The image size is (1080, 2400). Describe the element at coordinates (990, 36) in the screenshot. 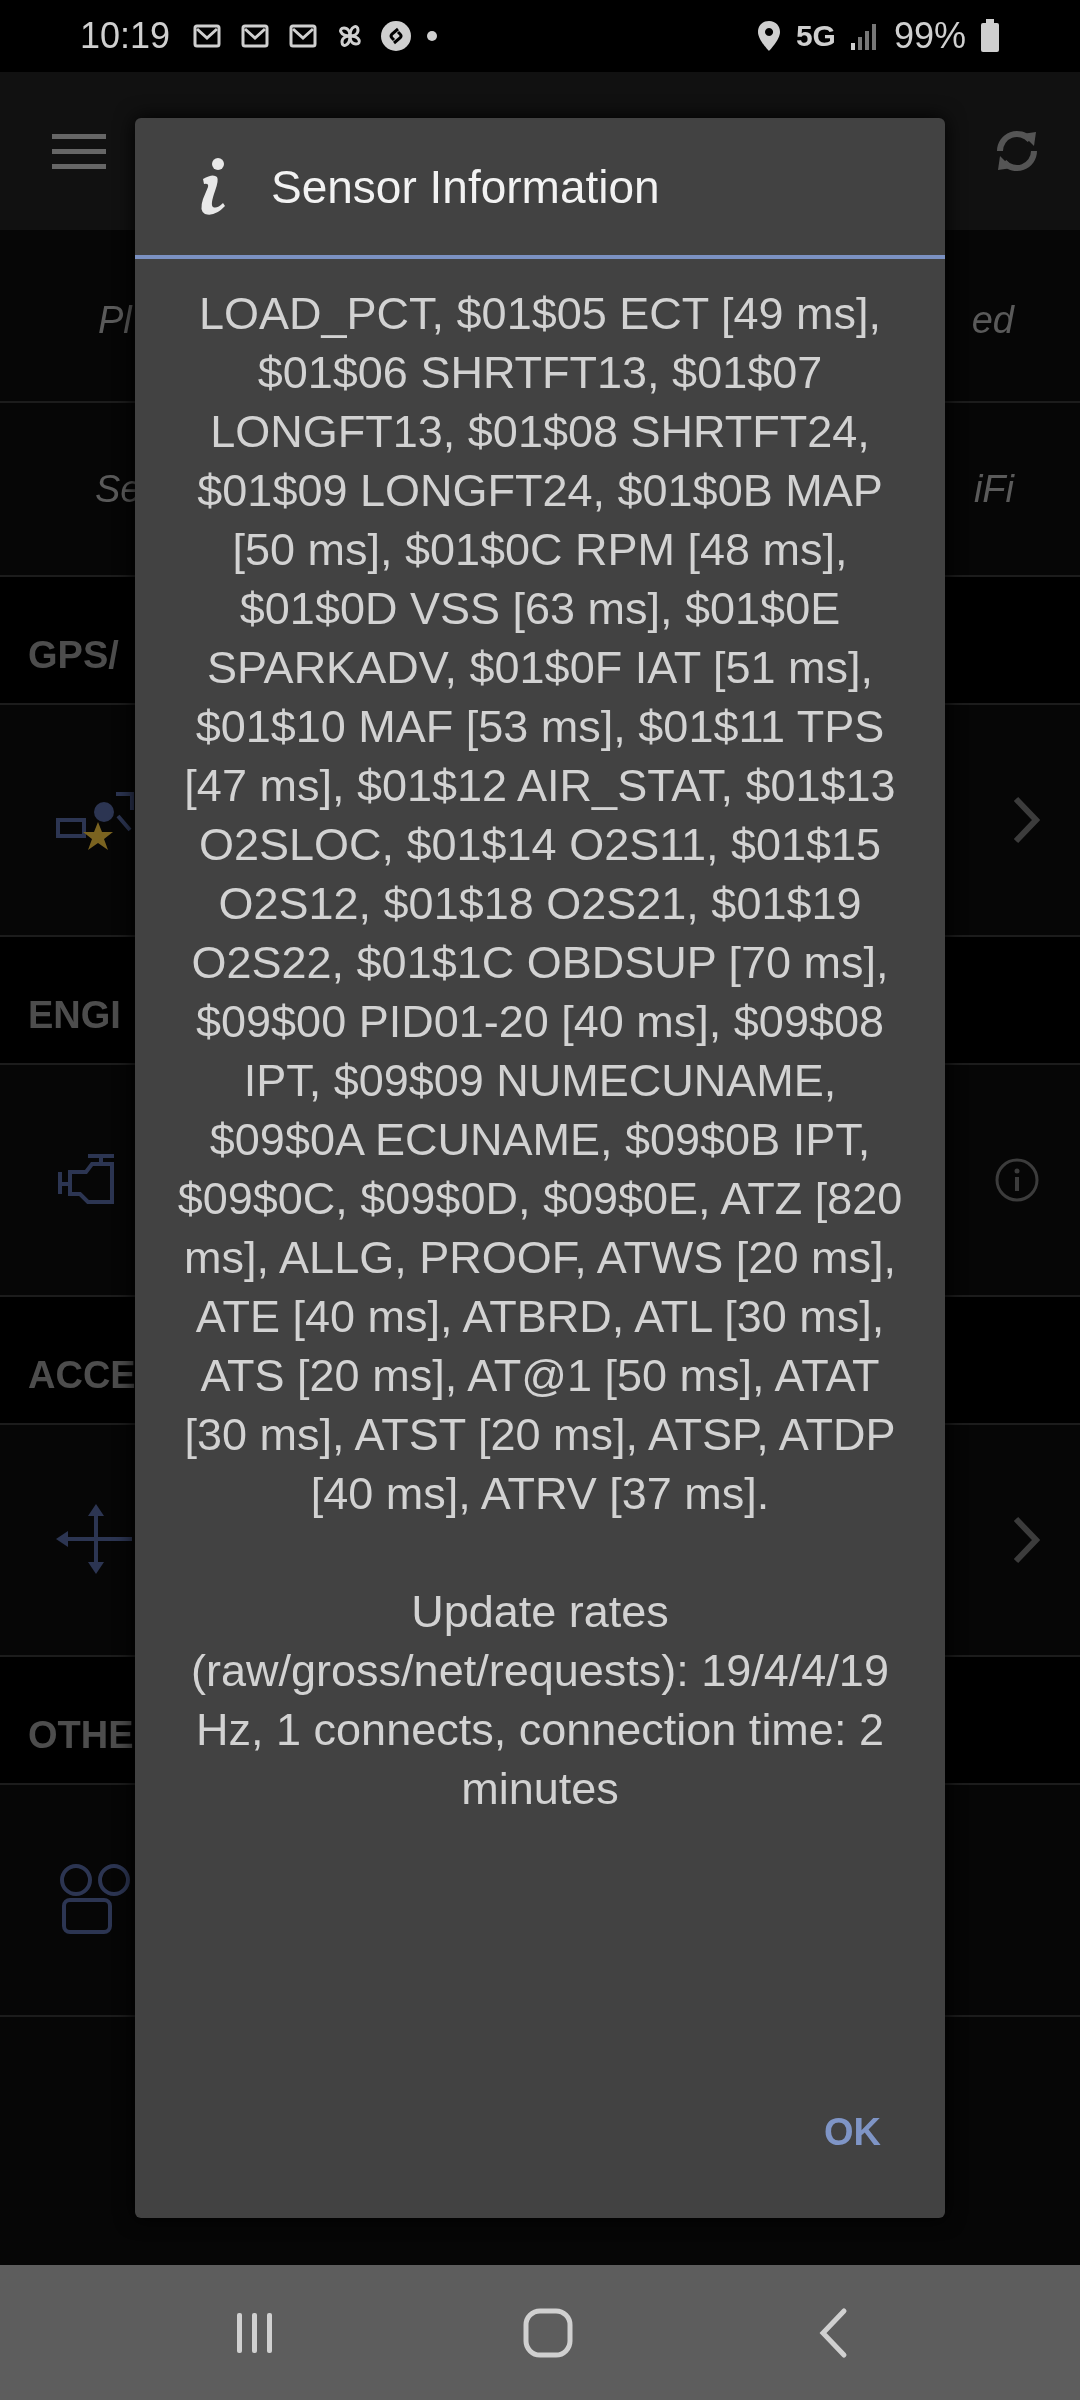

I see `battery-icon` at that location.